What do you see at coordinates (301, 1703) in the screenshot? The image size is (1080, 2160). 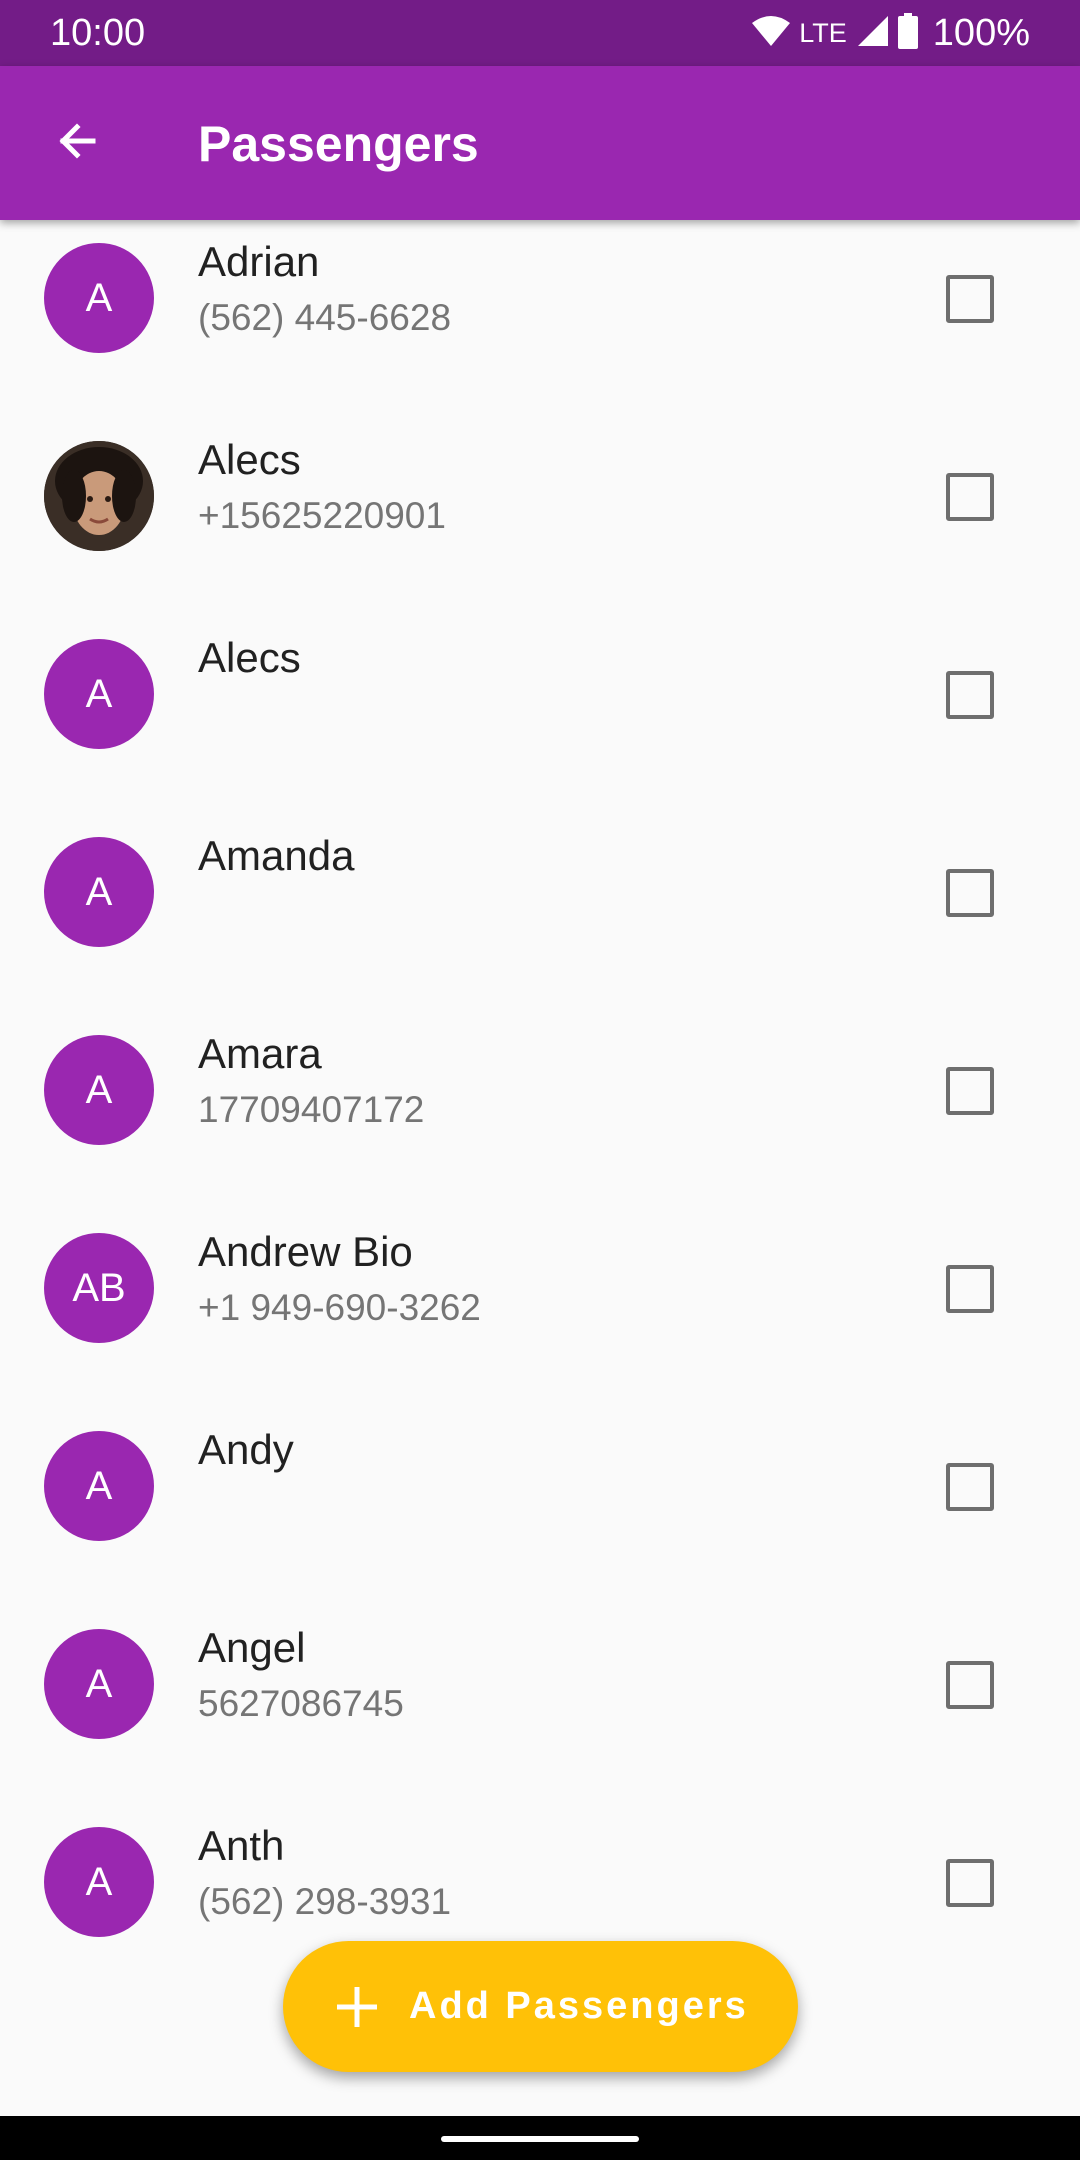 I see `contact-phone: 5627086745` at bounding box center [301, 1703].